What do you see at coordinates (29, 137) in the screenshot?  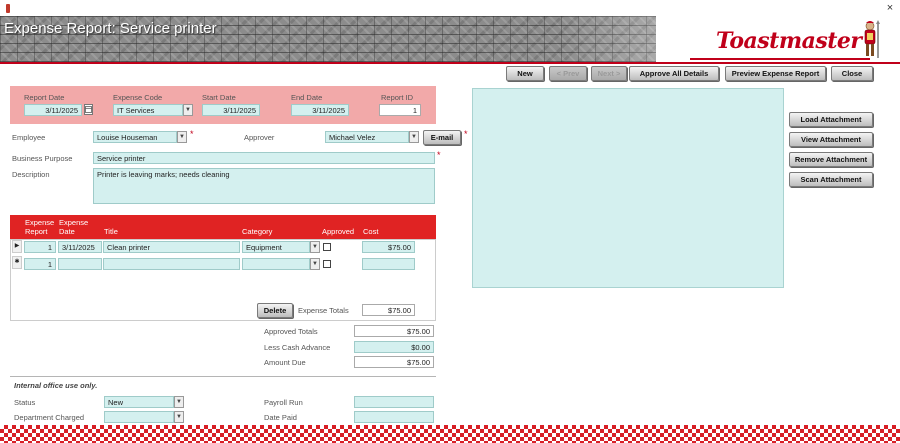 I see `employee-label: Employee` at bounding box center [29, 137].